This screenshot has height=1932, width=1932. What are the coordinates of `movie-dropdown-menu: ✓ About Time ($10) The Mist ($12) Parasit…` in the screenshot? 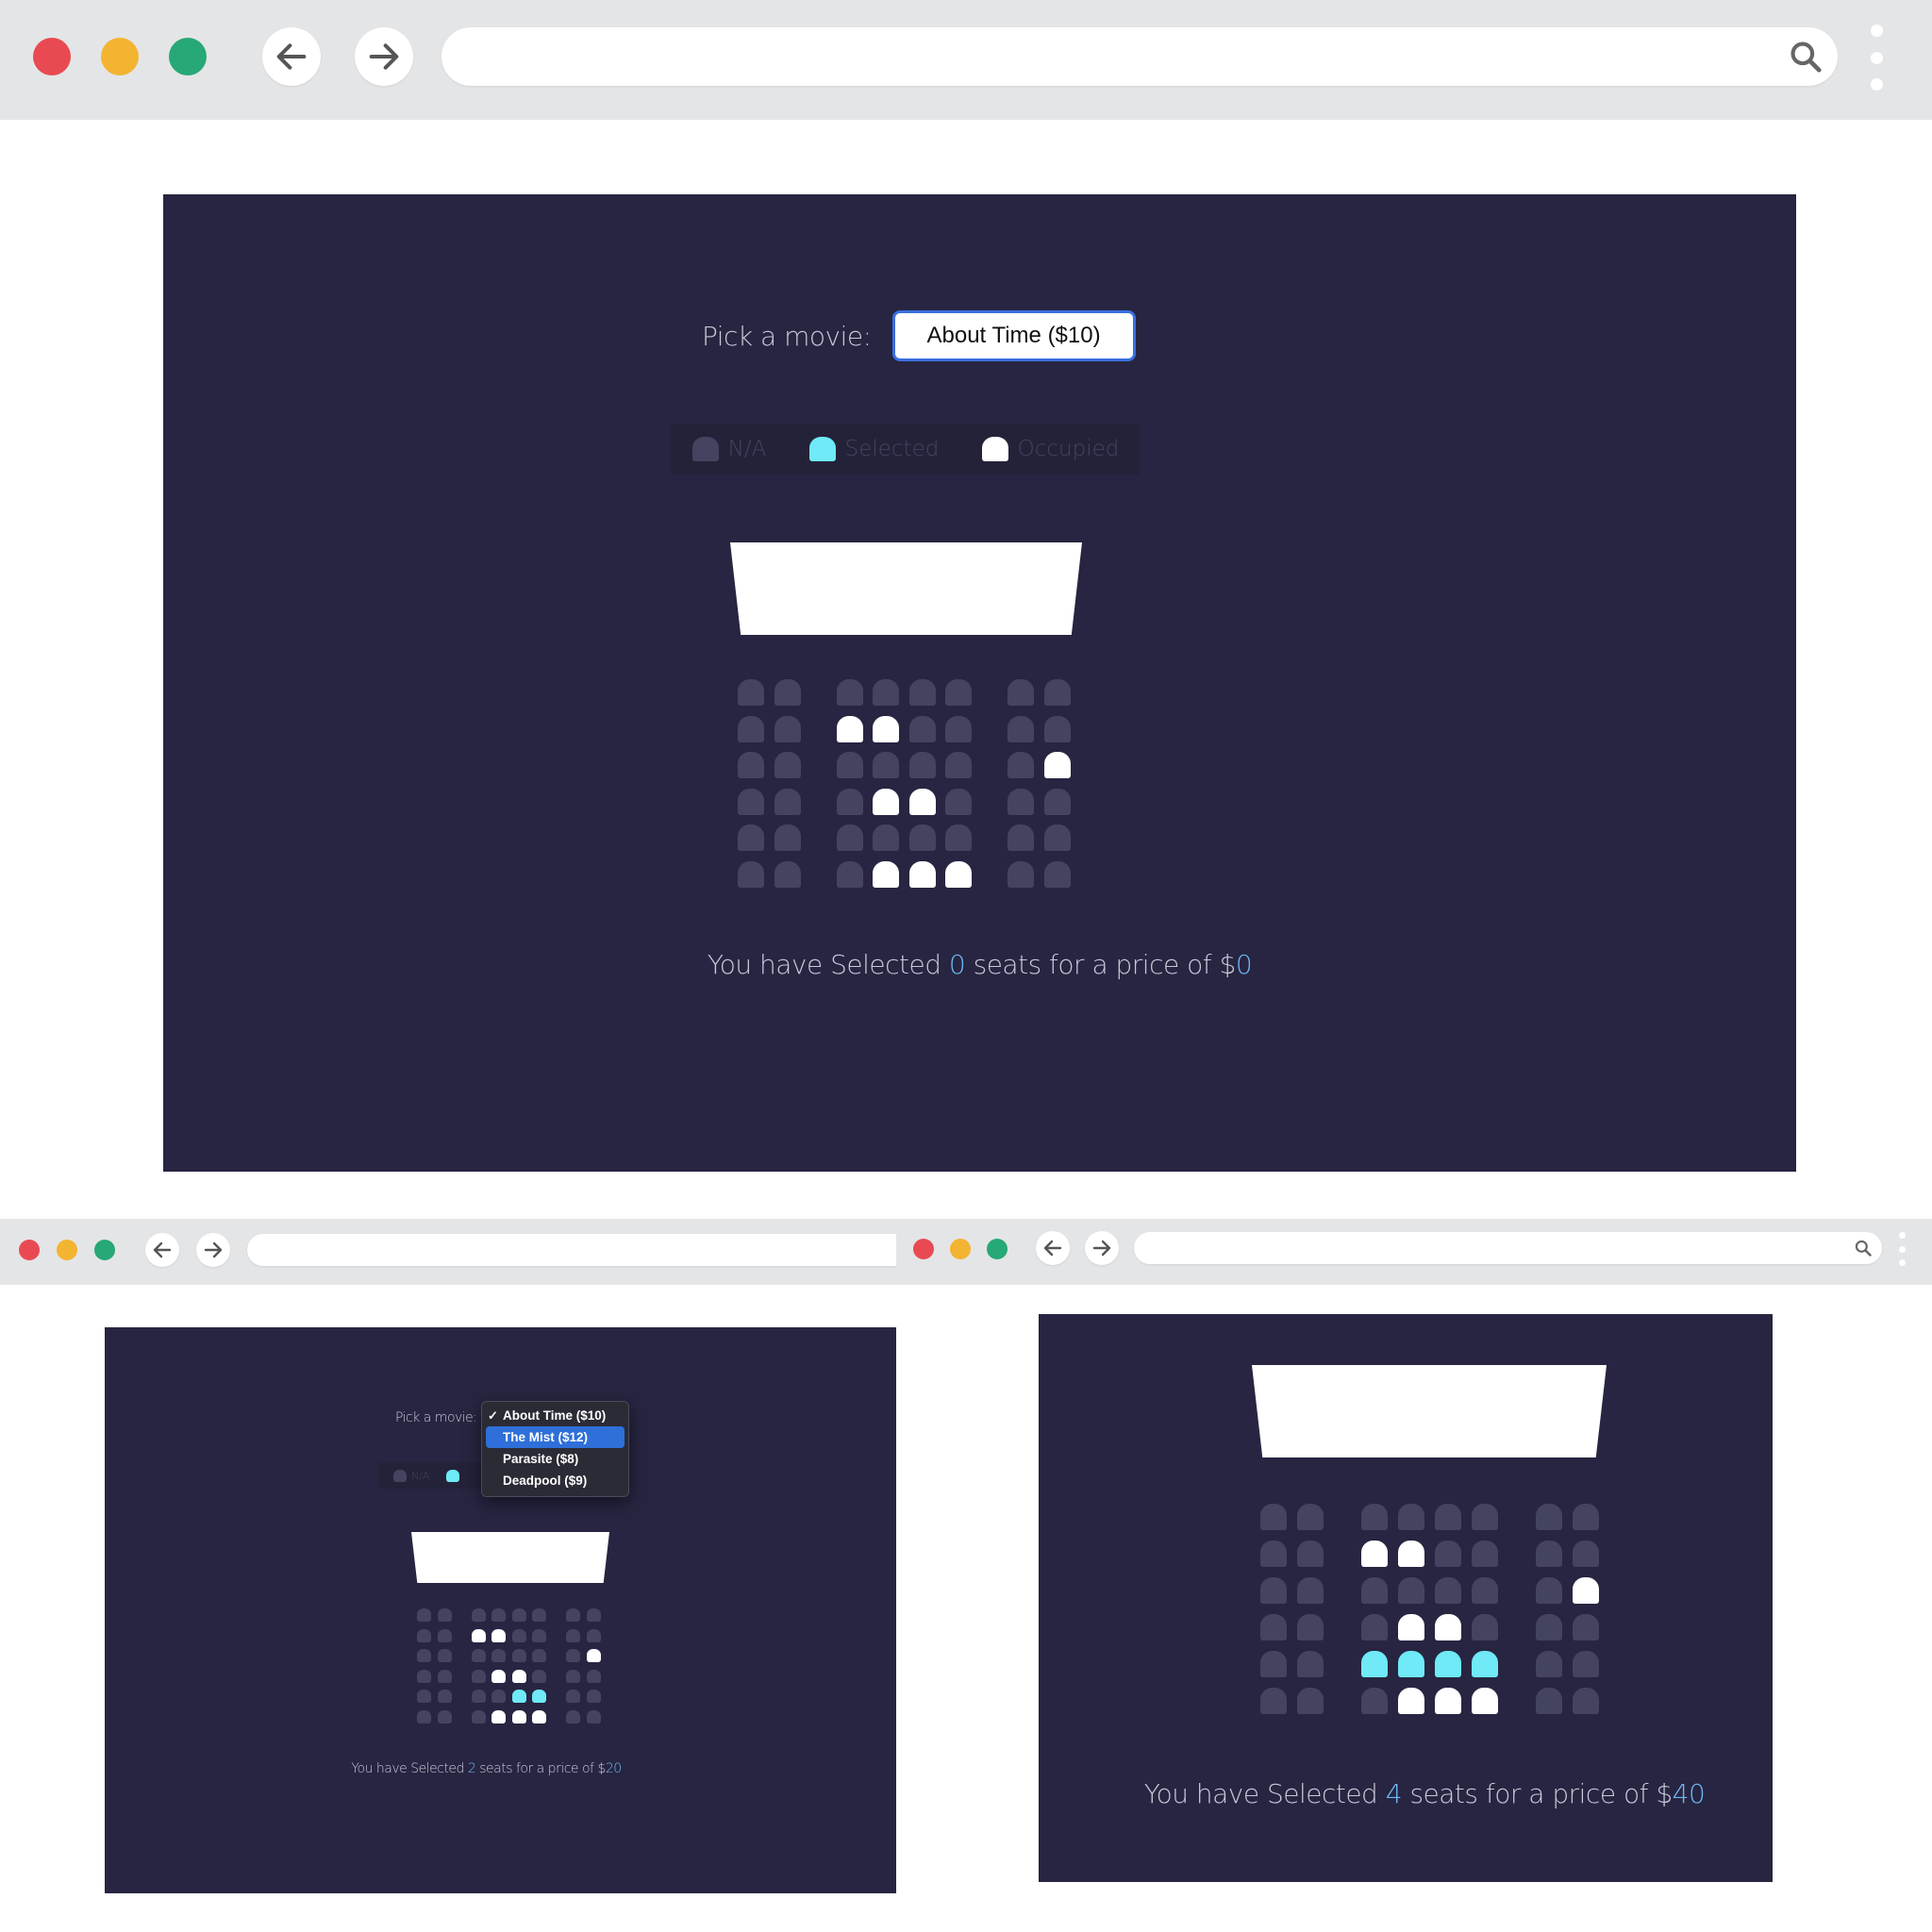 It's located at (555, 1449).